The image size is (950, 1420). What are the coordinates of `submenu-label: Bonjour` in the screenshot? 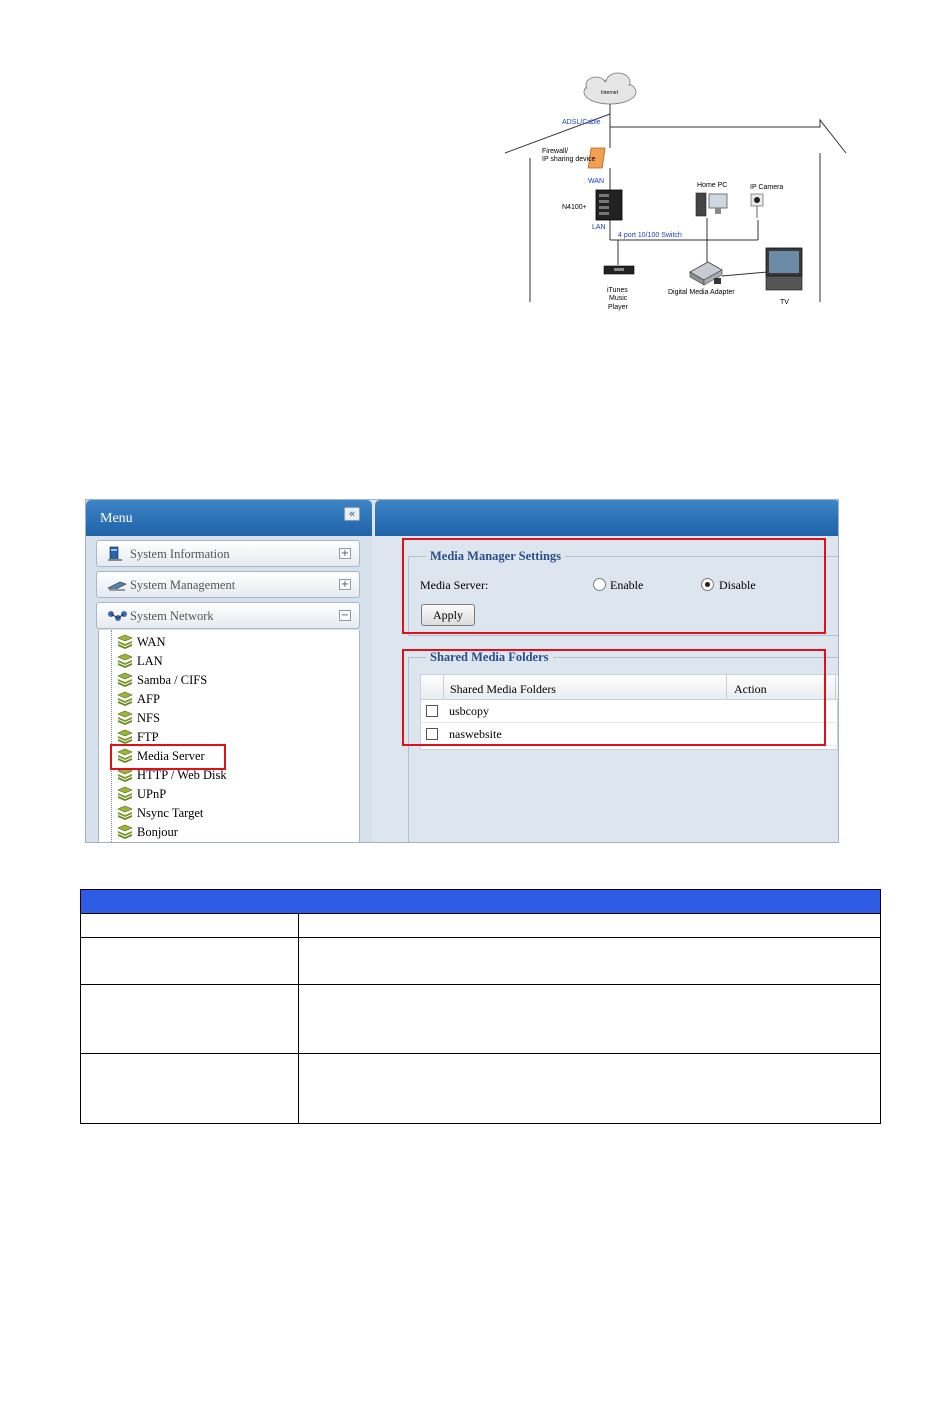 It's located at (157, 832).